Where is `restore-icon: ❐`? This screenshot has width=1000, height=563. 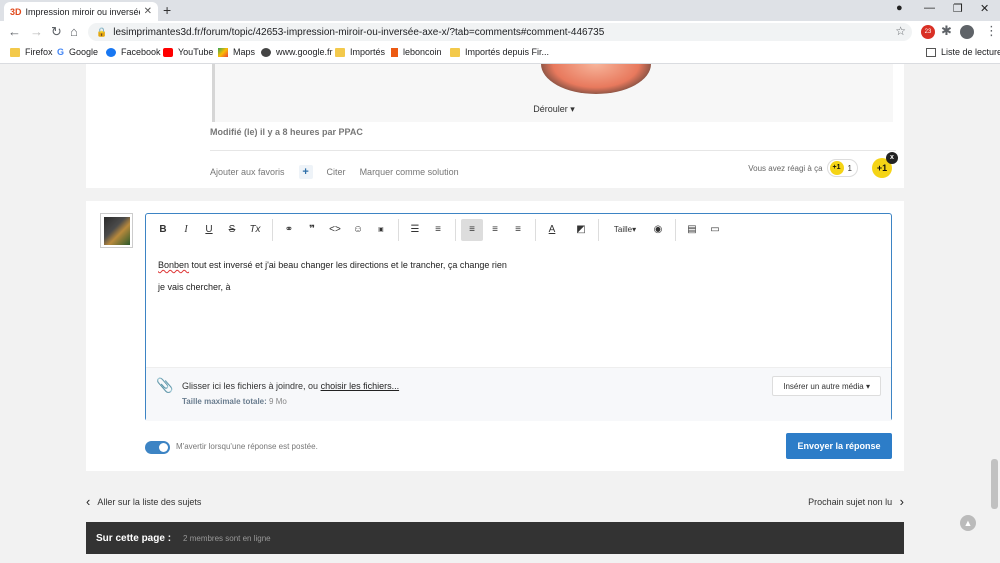
restore-icon: ❐ is located at coordinates (958, 8).